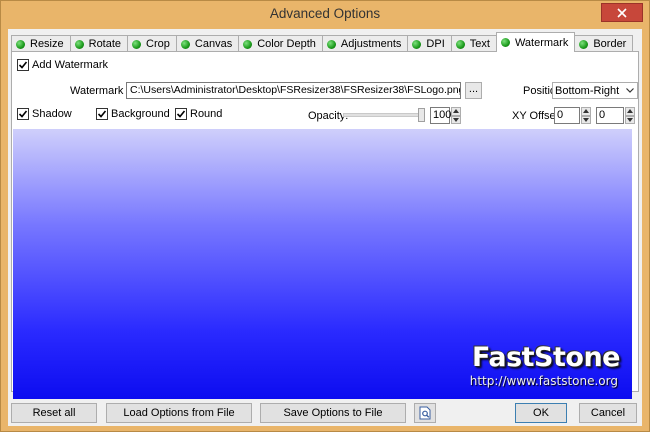 This screenshot has width=650, height=432. I want to click on tab-text: Text, so click(473, 43).